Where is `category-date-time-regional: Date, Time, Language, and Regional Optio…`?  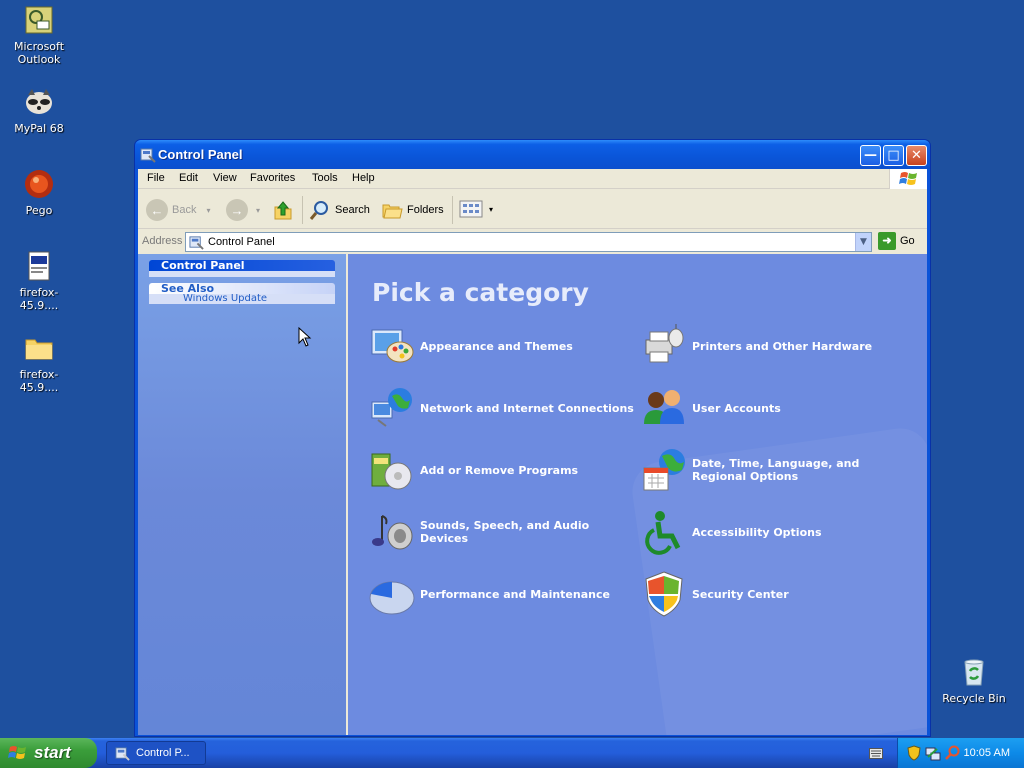 category-date-time-regional: Date, Time, Language, and Regional Optio… is located at coordinates (775, 470).